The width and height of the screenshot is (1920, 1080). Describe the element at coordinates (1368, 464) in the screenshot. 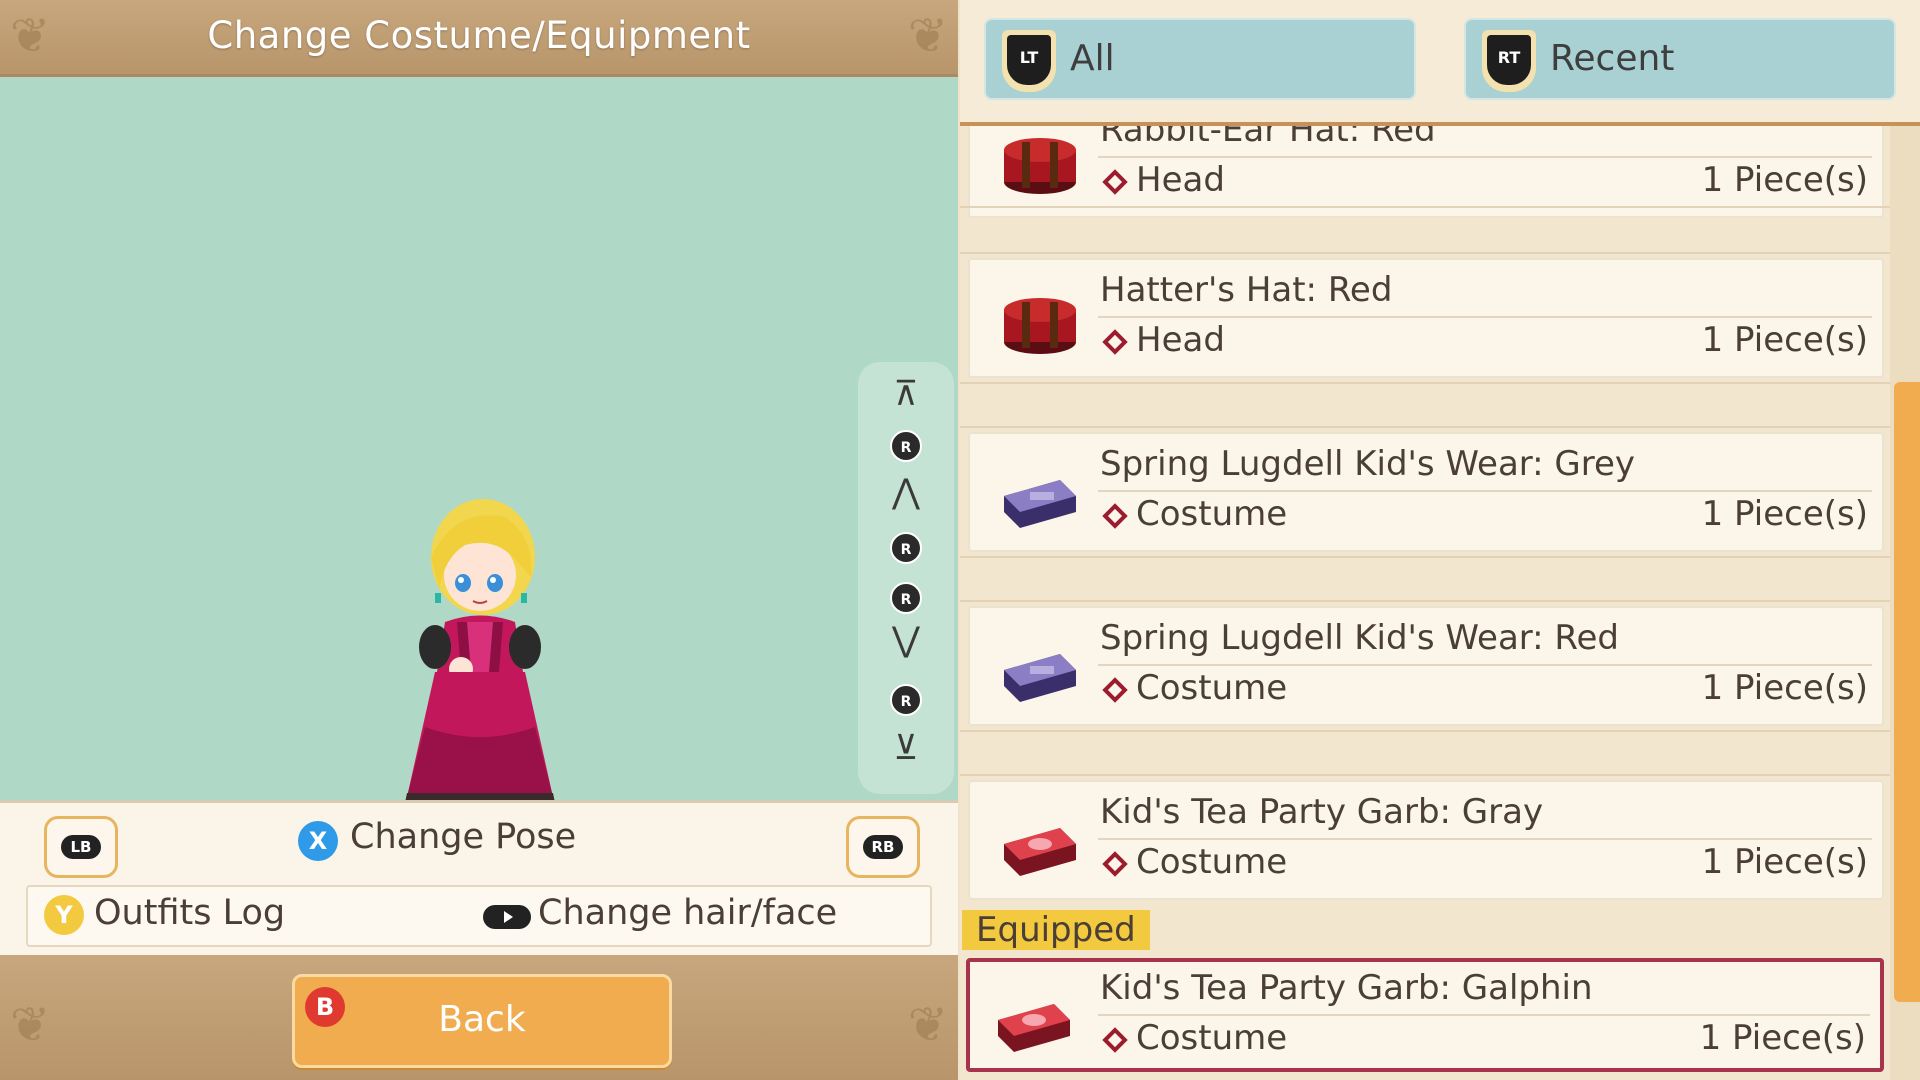

I see `item-name: Spring Lugdell Kid's Wear: Grey` at that location.